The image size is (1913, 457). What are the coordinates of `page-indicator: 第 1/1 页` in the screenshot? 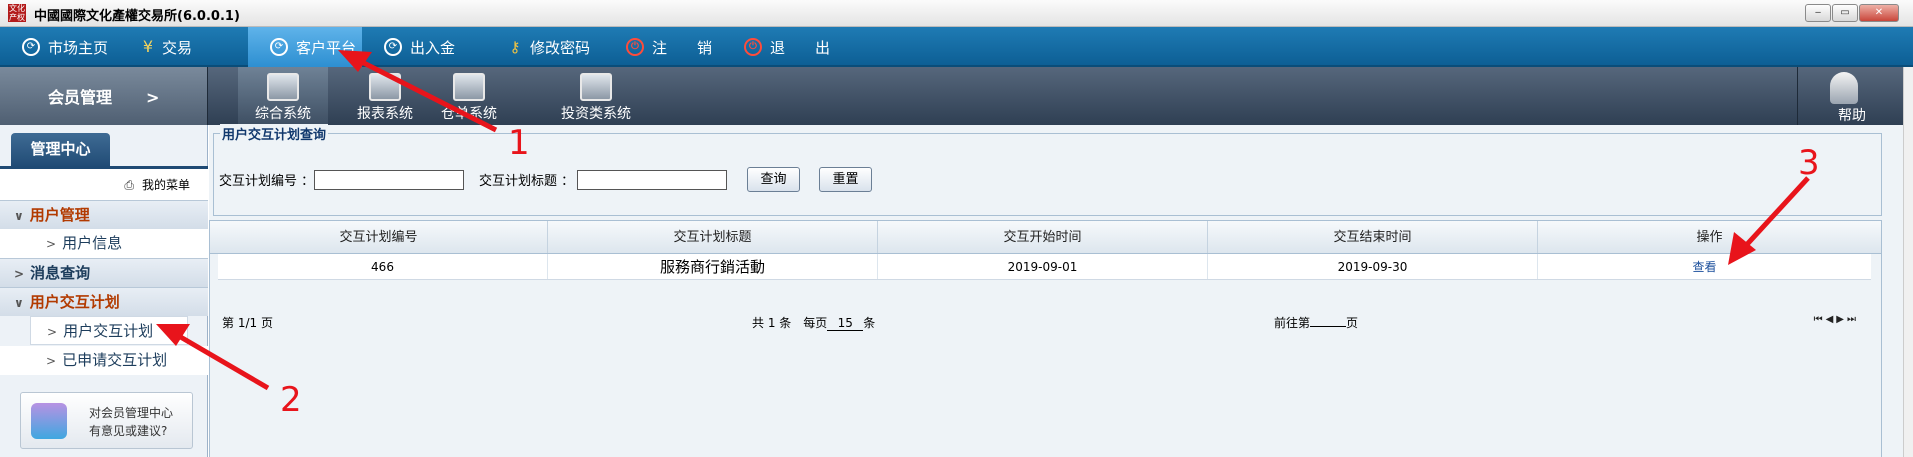 It's located at (247, 323).